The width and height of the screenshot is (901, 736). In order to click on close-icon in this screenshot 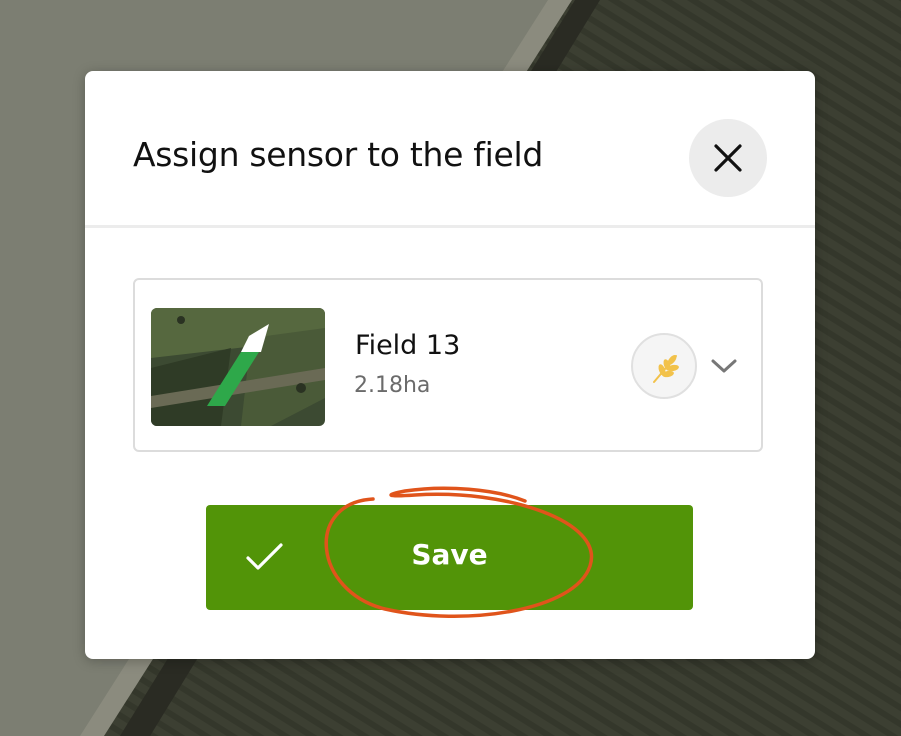, I will do `click(728, 158)`.